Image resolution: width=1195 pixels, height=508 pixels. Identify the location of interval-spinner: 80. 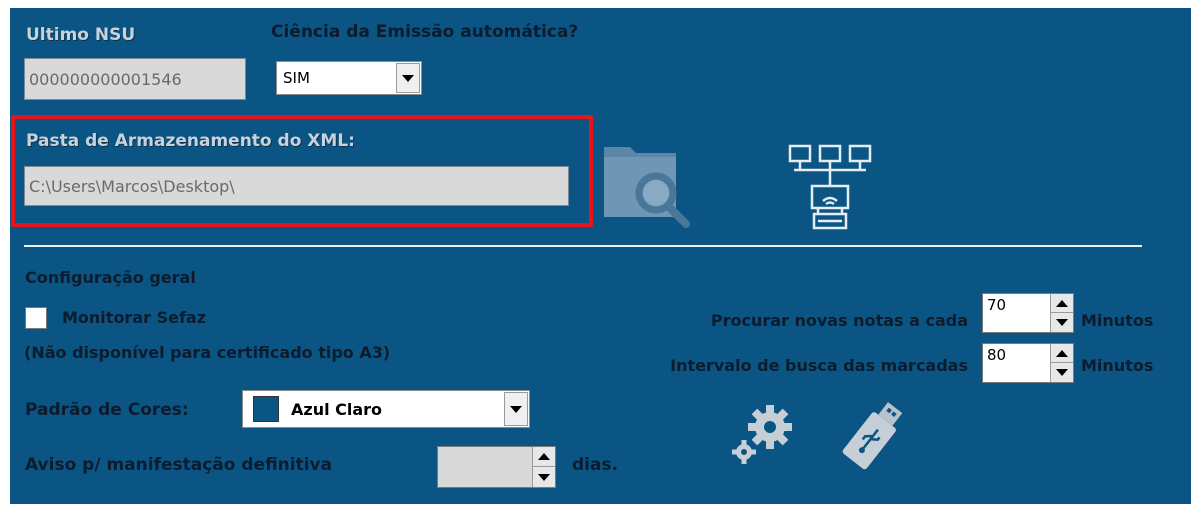
(1028, 363).